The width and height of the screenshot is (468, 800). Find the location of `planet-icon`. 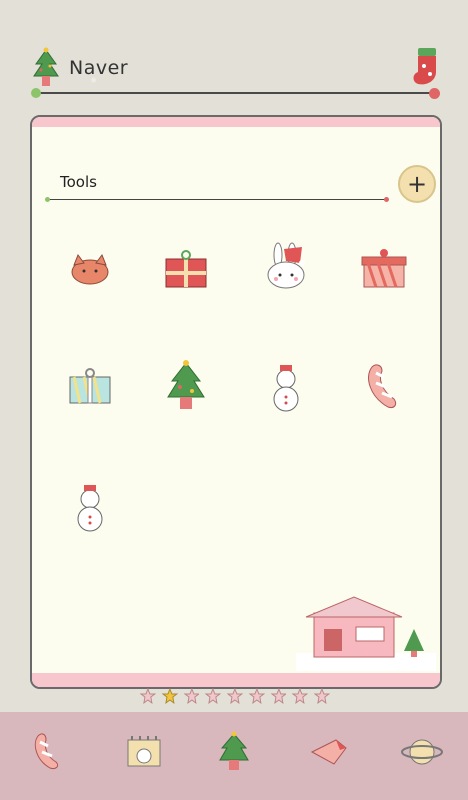

planet-icon is located at coordinates (422, 752).